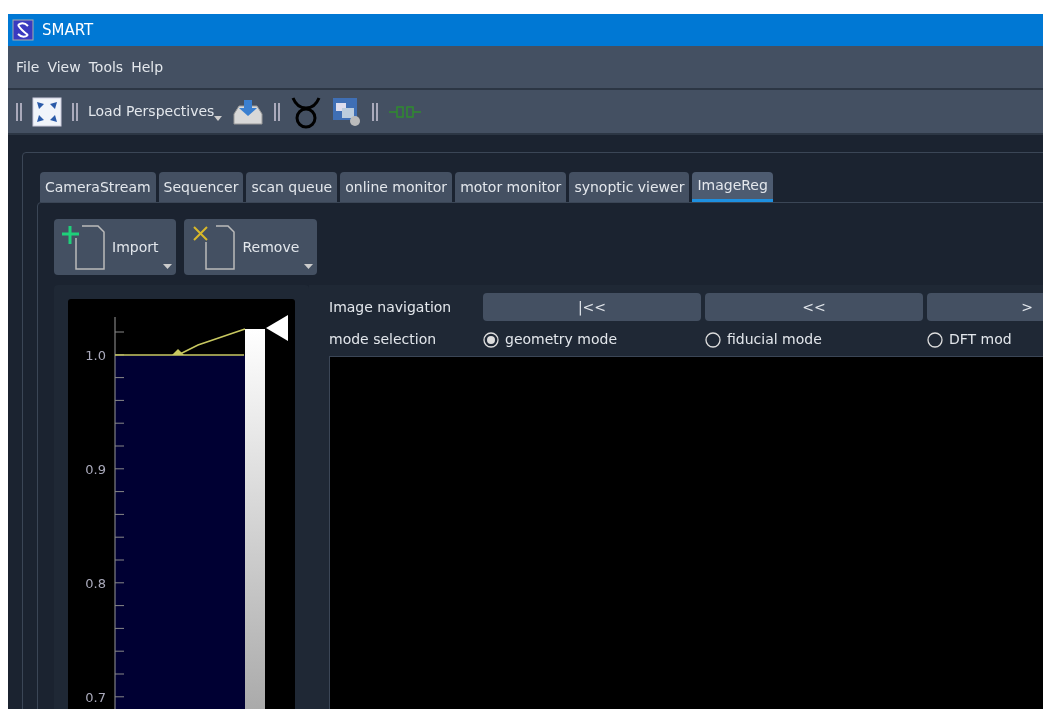 The height and width of the screenshot is (709, 1043). What do you see at coordinates (180, 342) in the screenshot?
I see `curve-line` at bounding box center [180, 342].